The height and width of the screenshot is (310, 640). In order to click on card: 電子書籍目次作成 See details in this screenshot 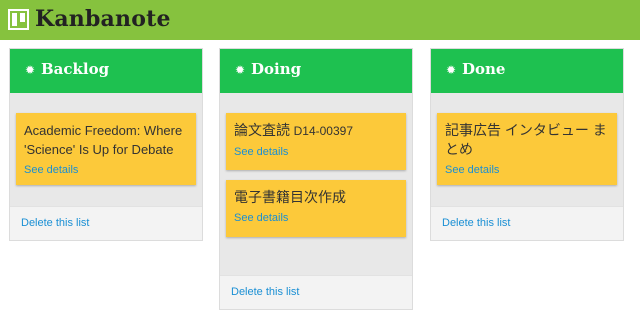, I will do `click(316, 208)`.